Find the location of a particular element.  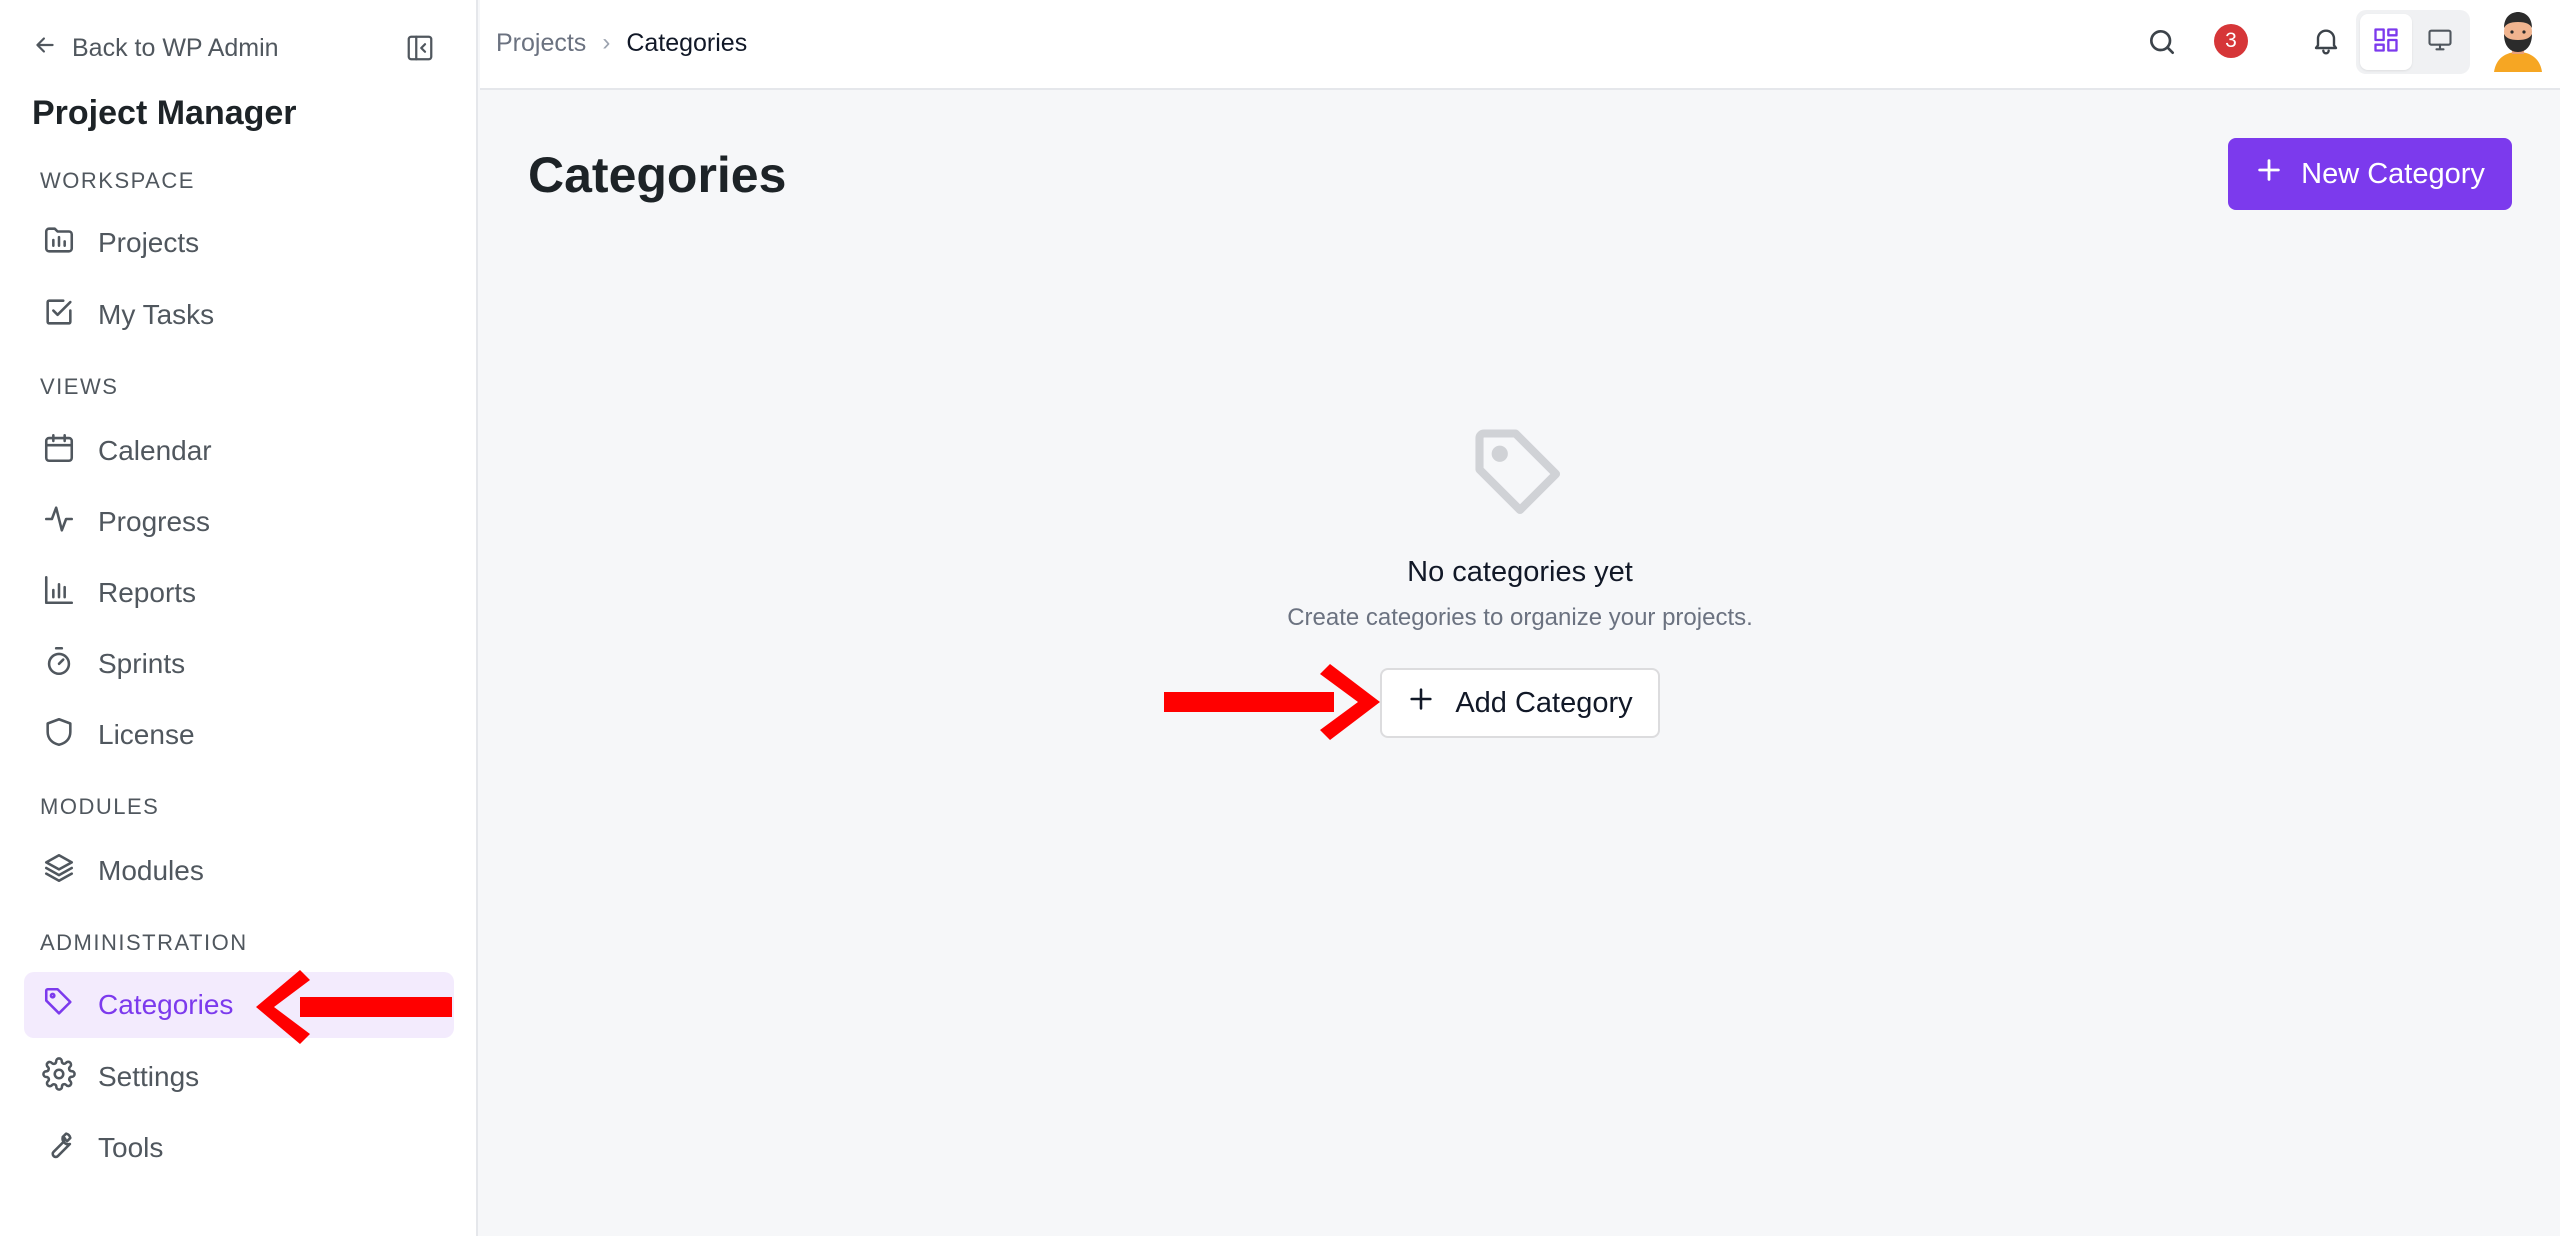

section-label-workspace: WORKSPACE is located at coordinates (117, 180).